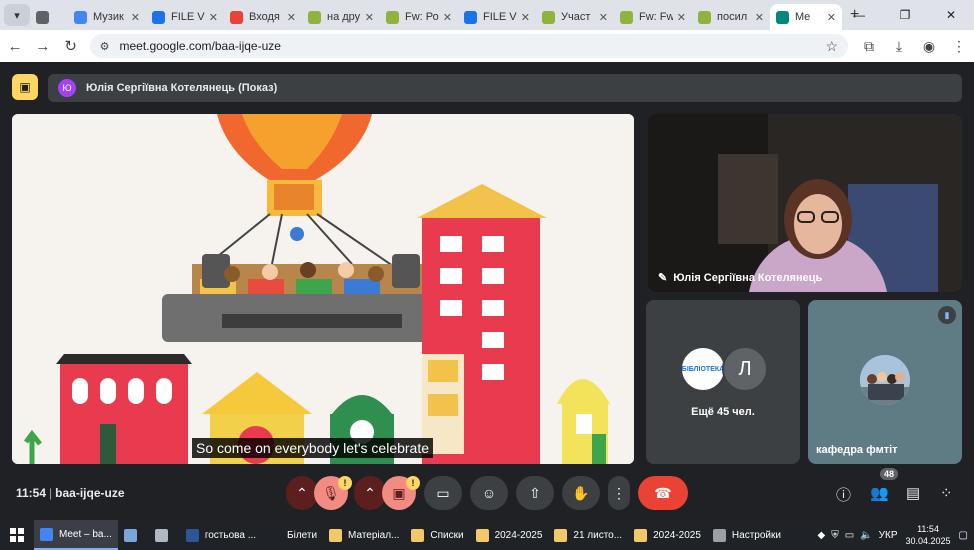 The height and width of the screenshot is (550, 974). I want to click on presentation-icon: ▣, so click(25, 87).